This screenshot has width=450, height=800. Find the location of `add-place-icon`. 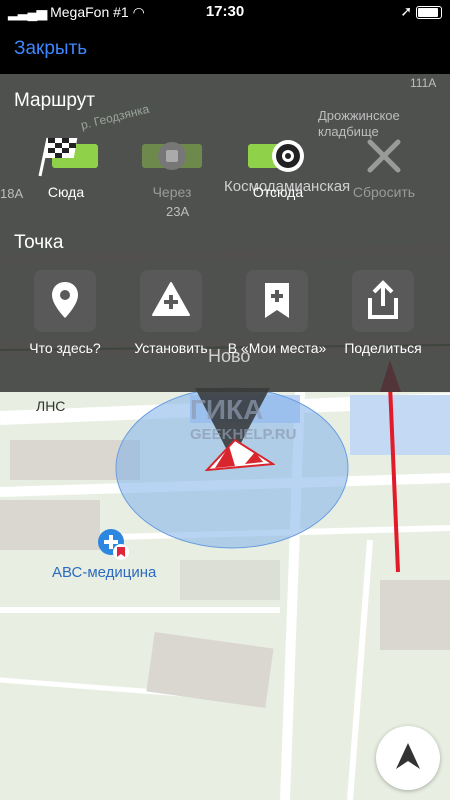

add-place-icon is located at coordinates (171, 301).